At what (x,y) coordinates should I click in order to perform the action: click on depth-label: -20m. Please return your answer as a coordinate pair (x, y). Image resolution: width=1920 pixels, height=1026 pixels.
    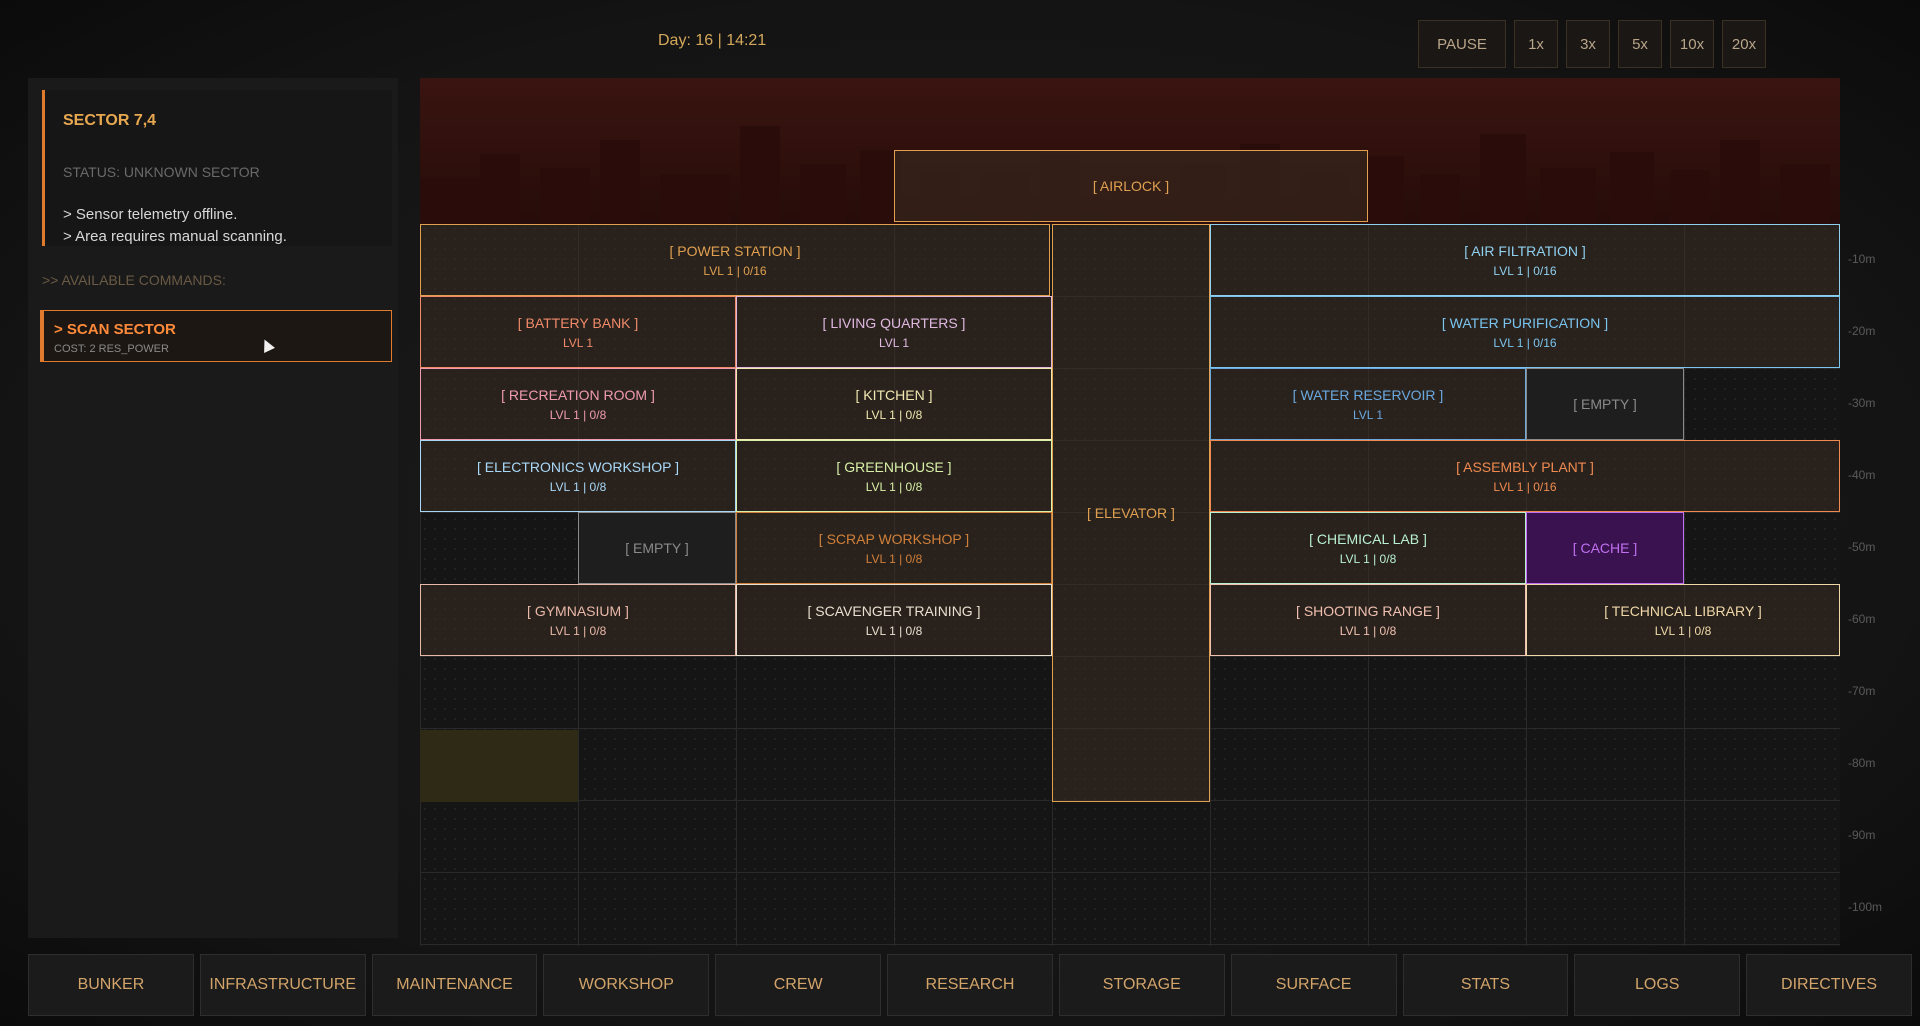
    Looking at the image, I should click on (1862, 331).